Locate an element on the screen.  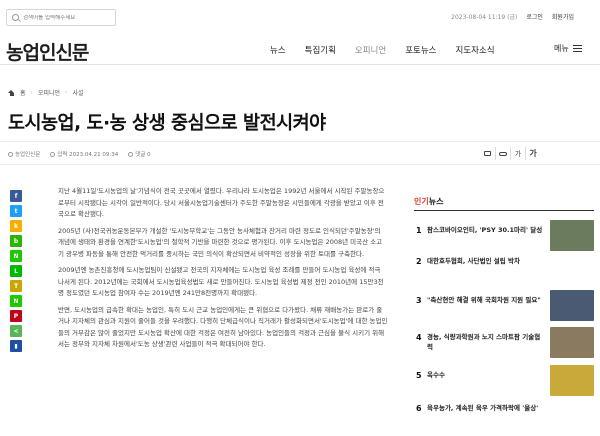
popular-rank: 4 is located at coordinates (419, 337).